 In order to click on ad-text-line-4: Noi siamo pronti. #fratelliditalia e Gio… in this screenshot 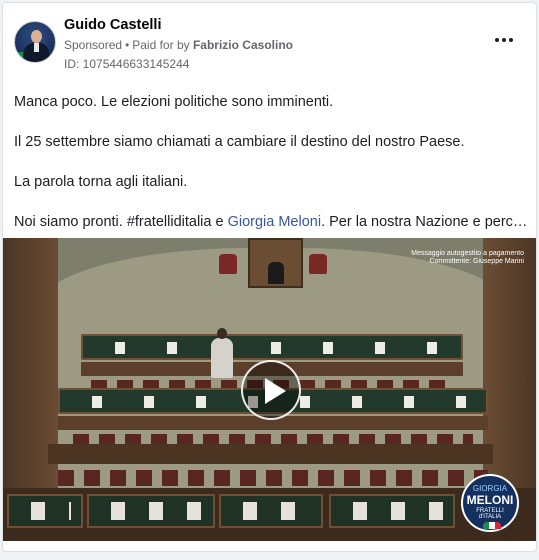, I will do `click(271, 222)`.